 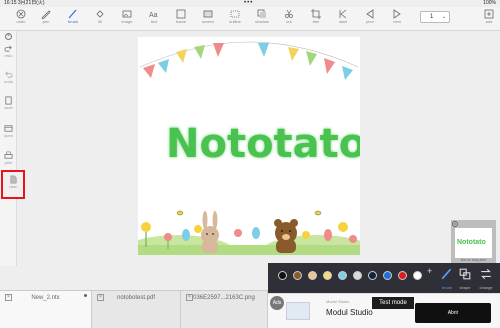 I want to click on svg-text: Aa, so click(x=153, y=15).